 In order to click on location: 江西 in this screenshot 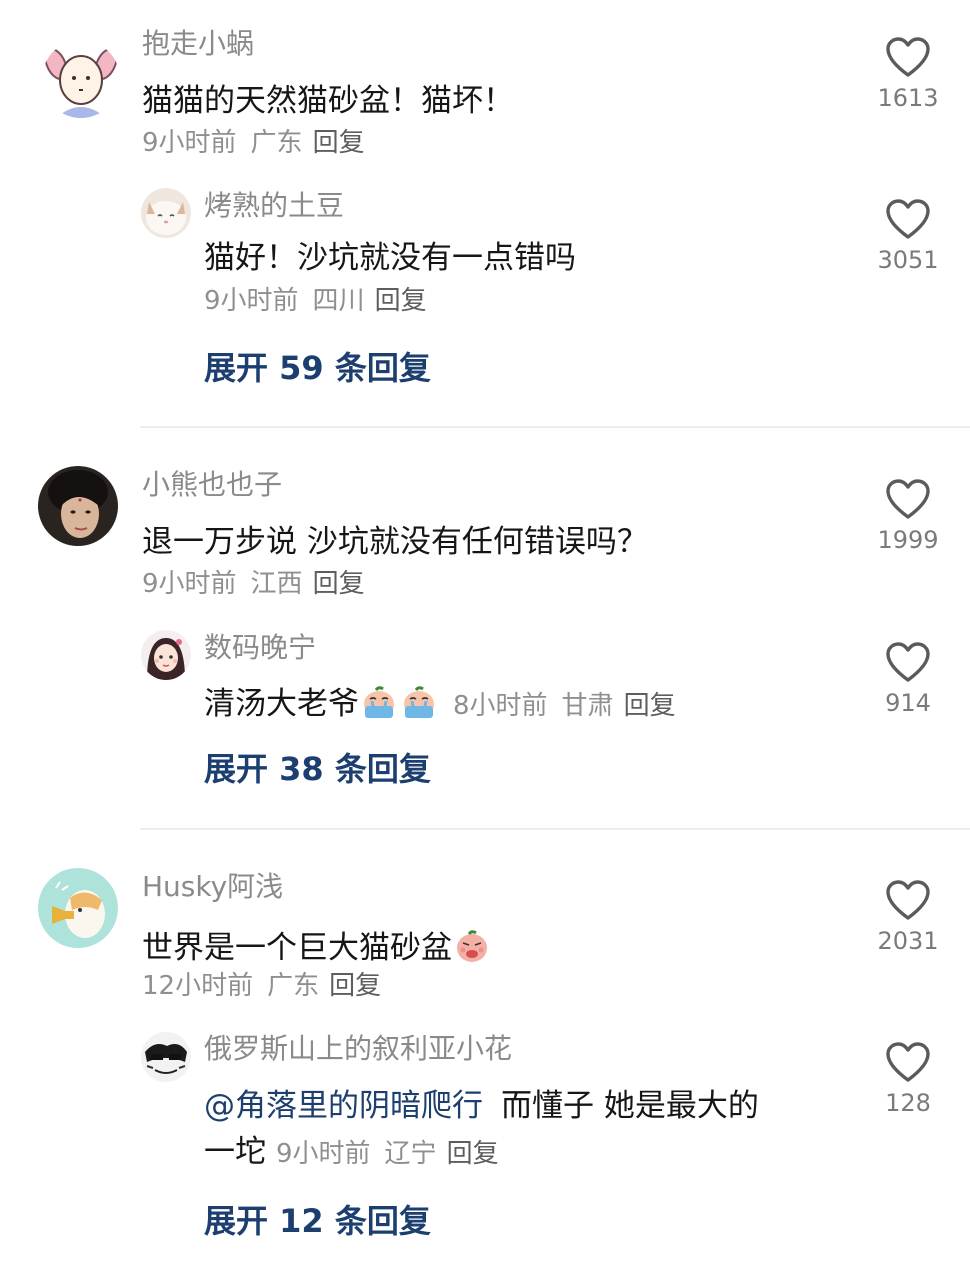, I will do `click(276, 584)`.